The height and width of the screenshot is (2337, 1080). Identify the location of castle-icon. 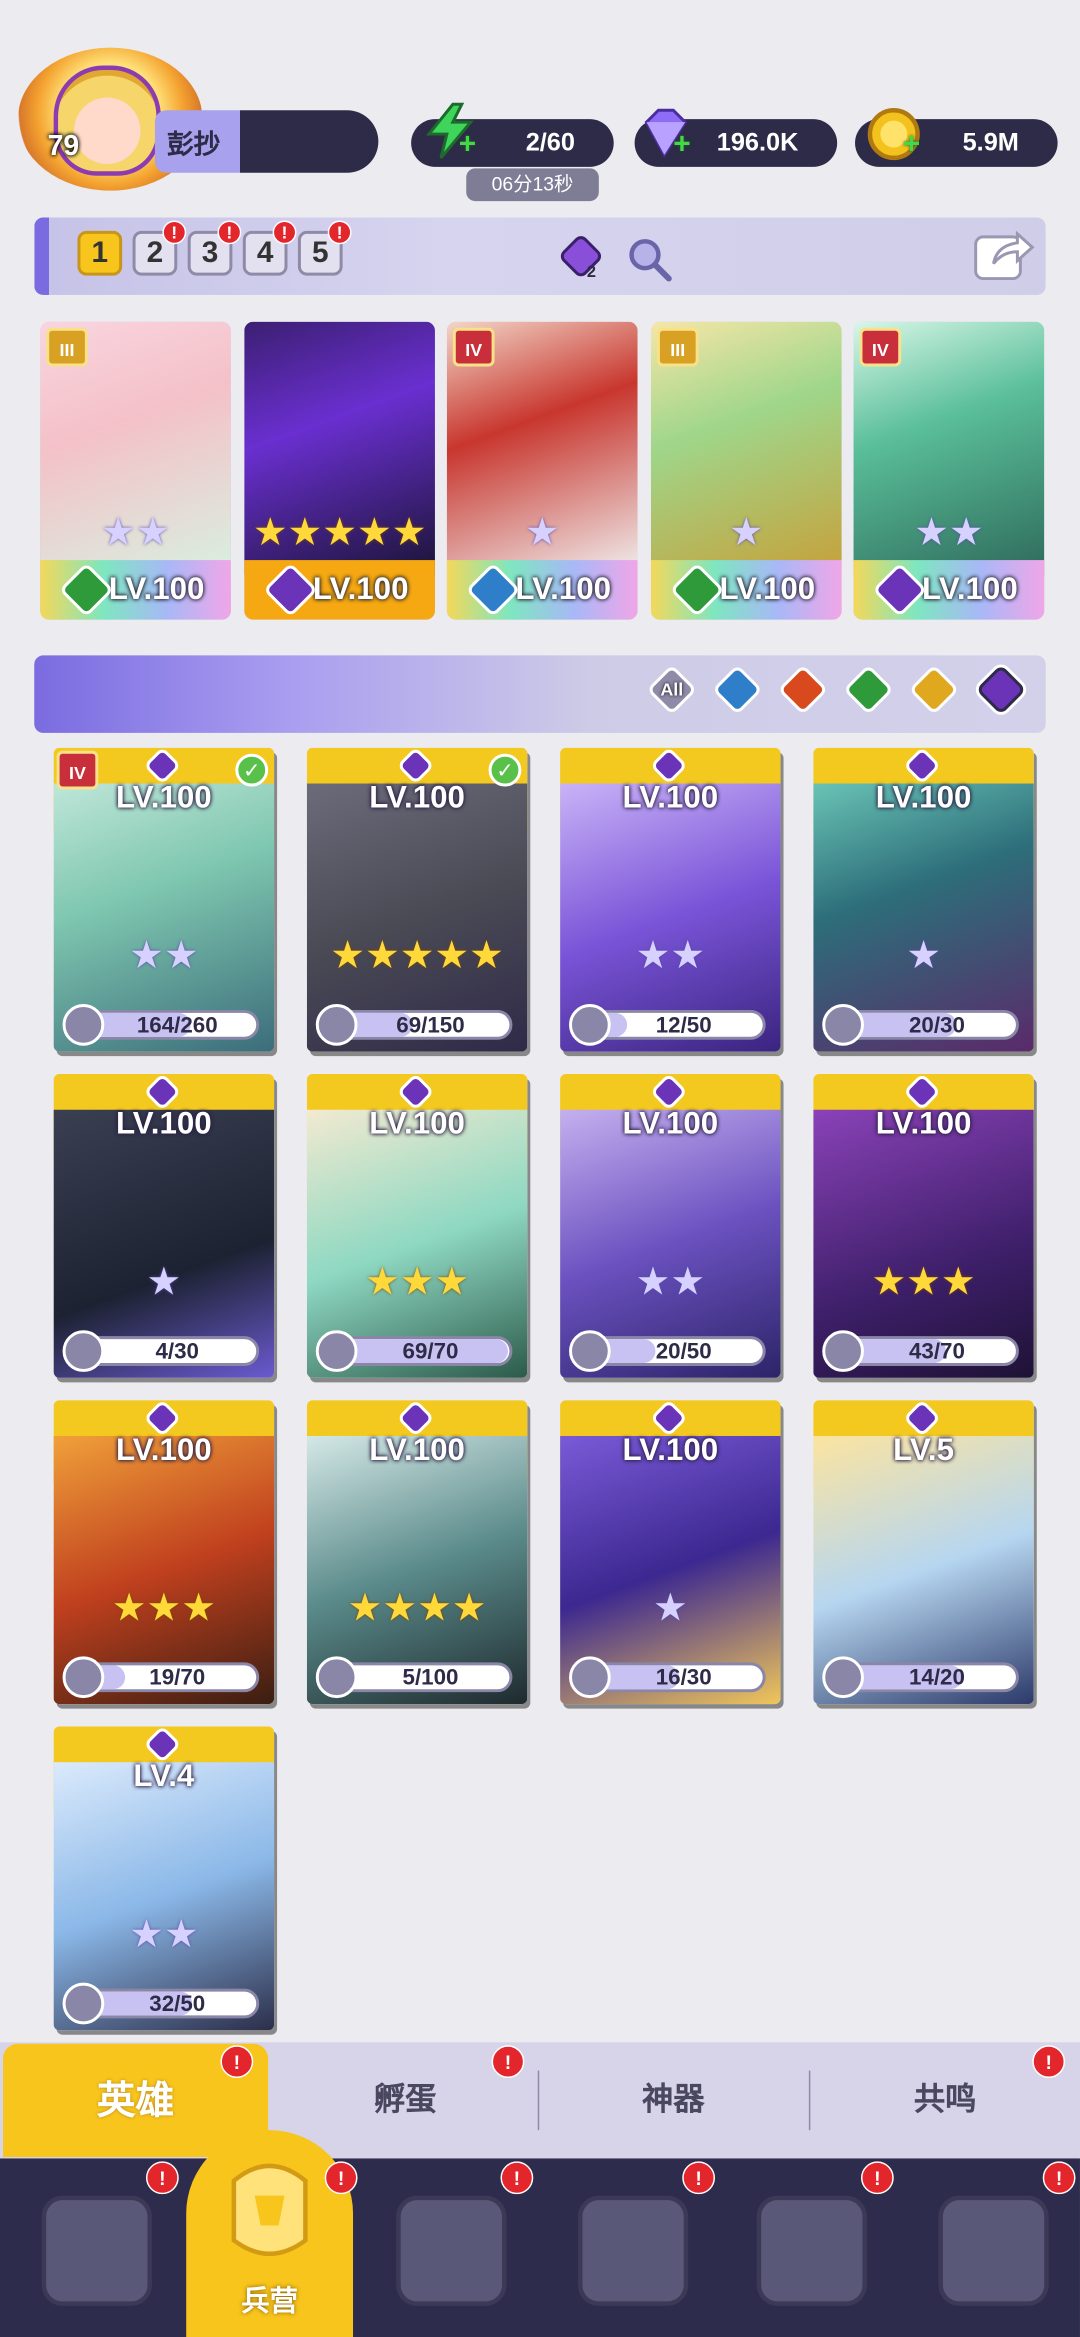
(633, 2250).